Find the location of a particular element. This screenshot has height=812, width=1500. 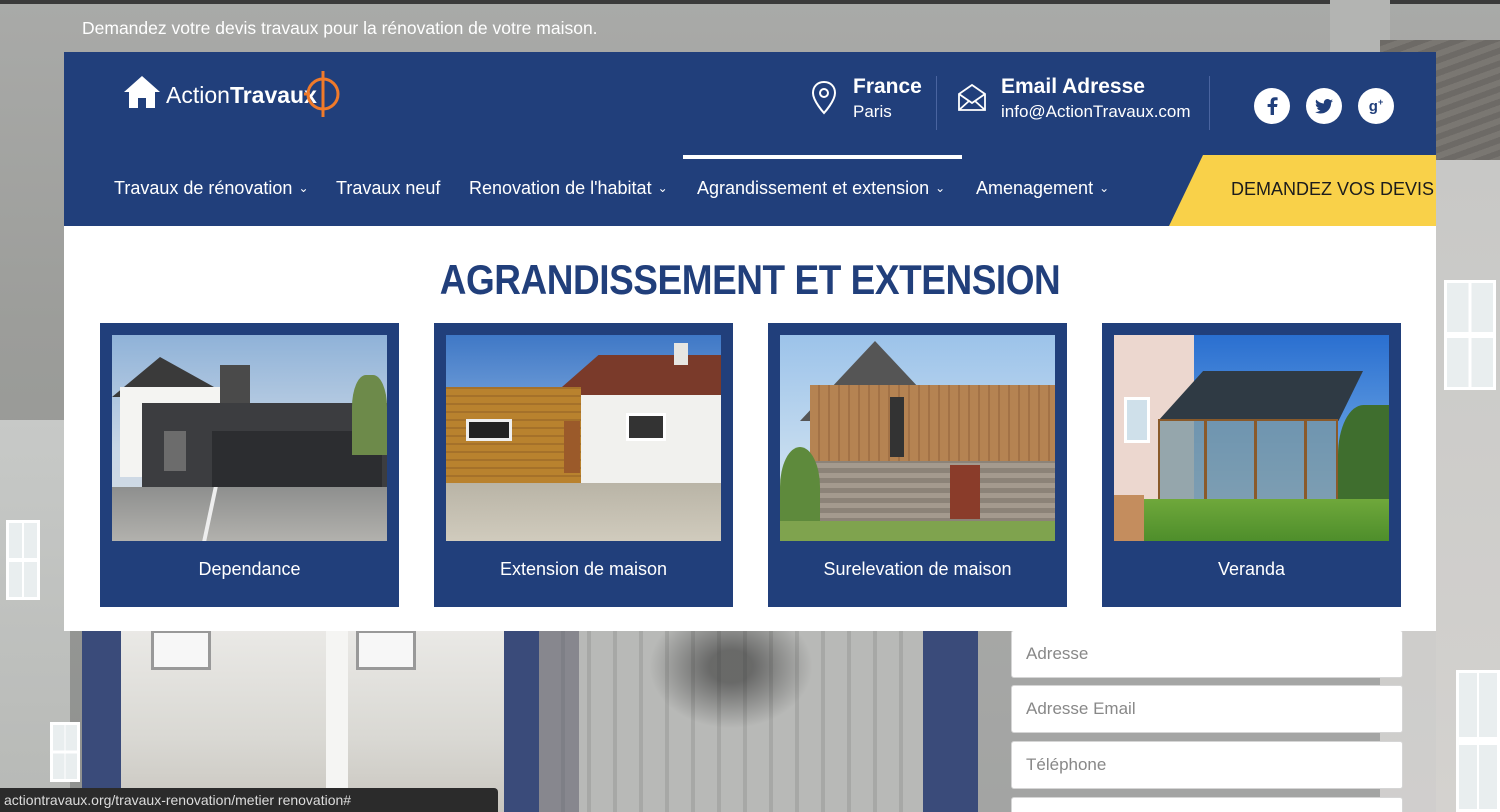

facebook-icon is located at coordinates (1272, 106).